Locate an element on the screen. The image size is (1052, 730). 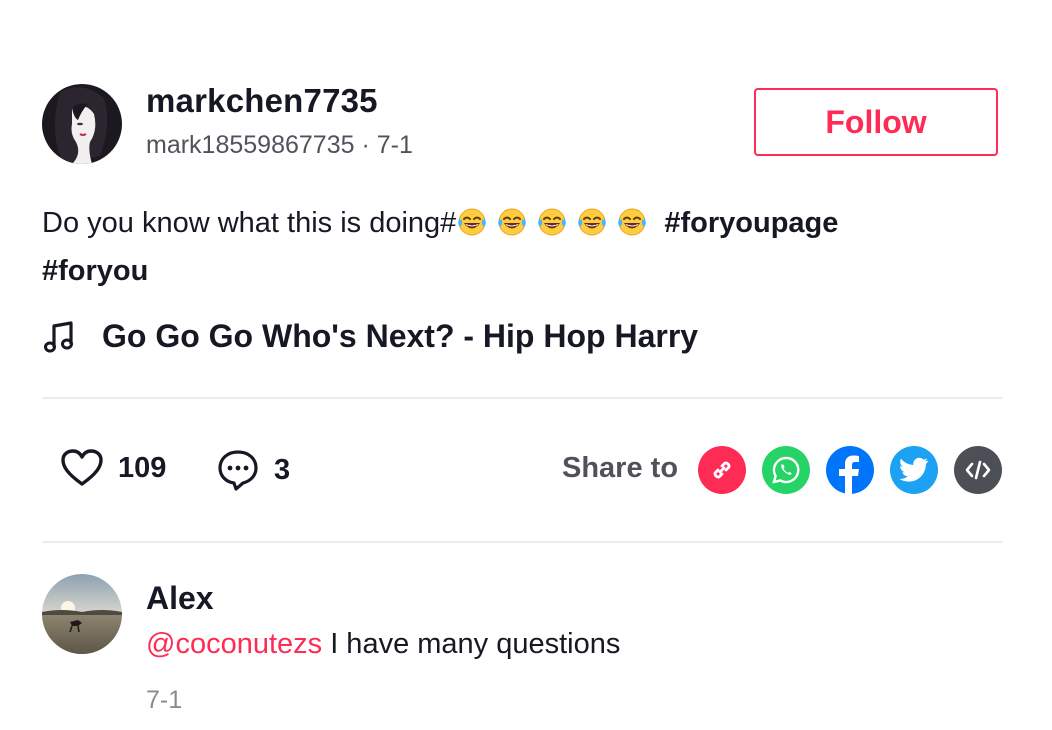
share-whatsapp-button is located at coordinates (786, 470).